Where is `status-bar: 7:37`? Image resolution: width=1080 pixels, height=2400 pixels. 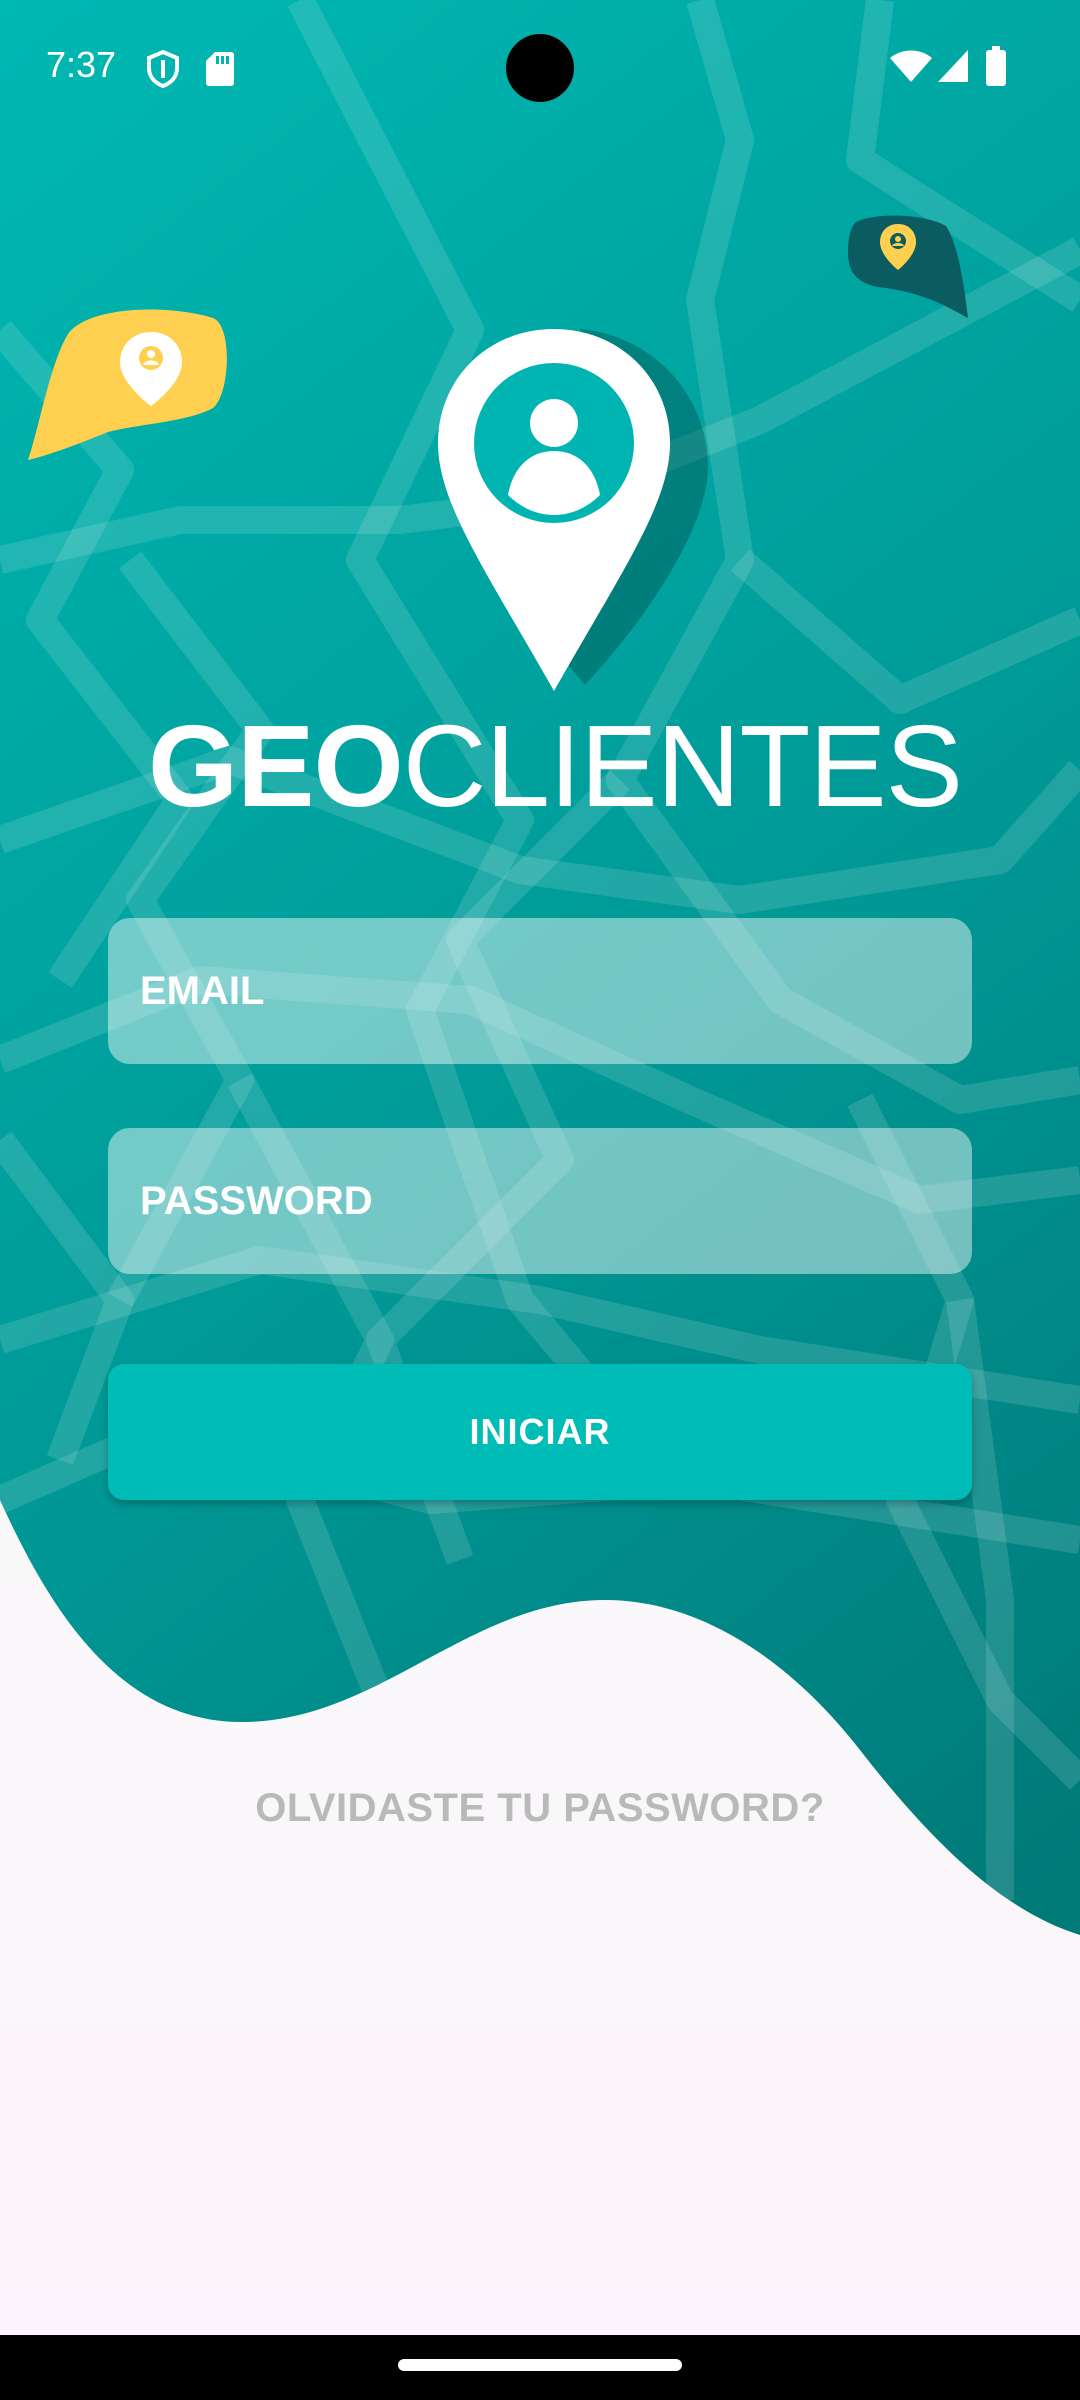
status-bar: 7:37 is located at coordinates (540, 68).